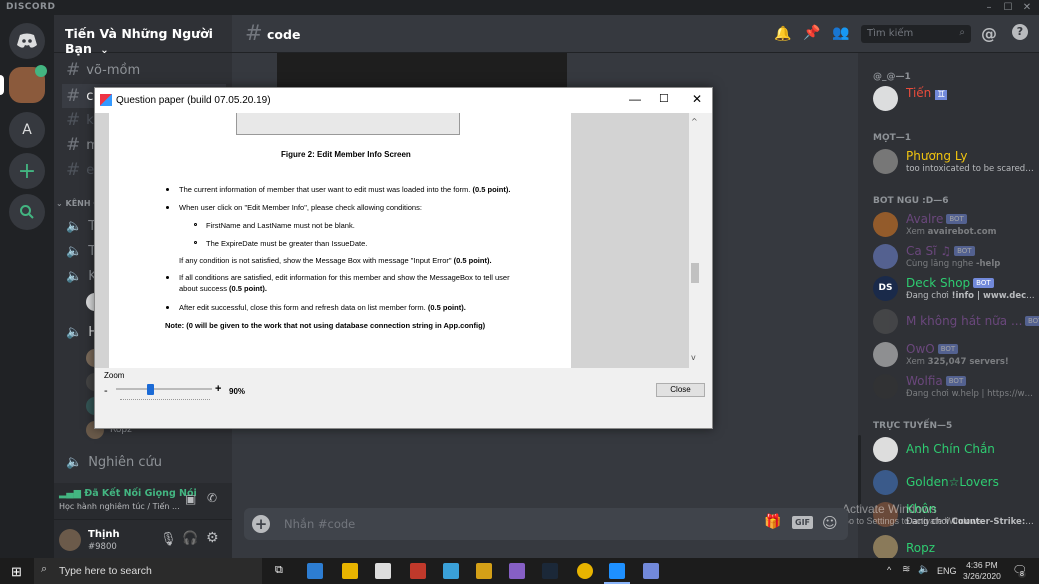 The image size is (1039, 584). I want to click on help-icon: ?, so click(1020, 32).